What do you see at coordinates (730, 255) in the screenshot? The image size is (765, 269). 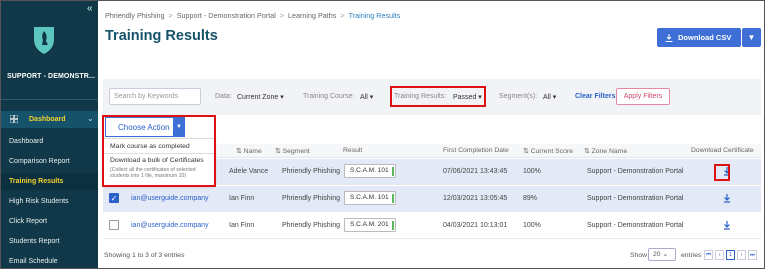 I see `page-1-button: 1` at bounding box center [730, 255].